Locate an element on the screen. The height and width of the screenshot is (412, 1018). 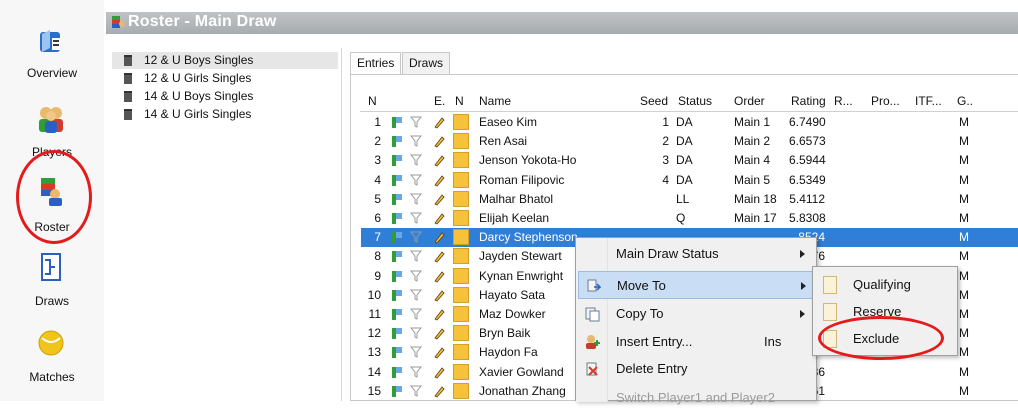
menu-item-delete-entry: Delete Entry is located at coordinates (696, 369).